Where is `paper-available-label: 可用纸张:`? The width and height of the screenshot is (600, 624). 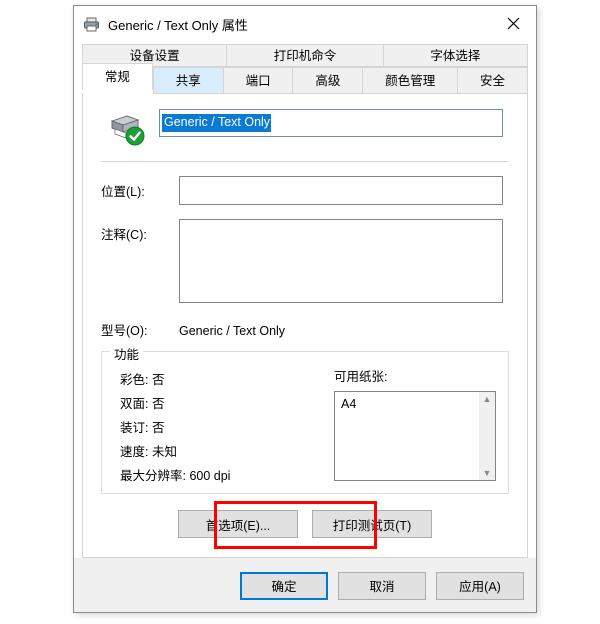
paper-available-label: 可用纸张: is located at coordinates (361, 377).